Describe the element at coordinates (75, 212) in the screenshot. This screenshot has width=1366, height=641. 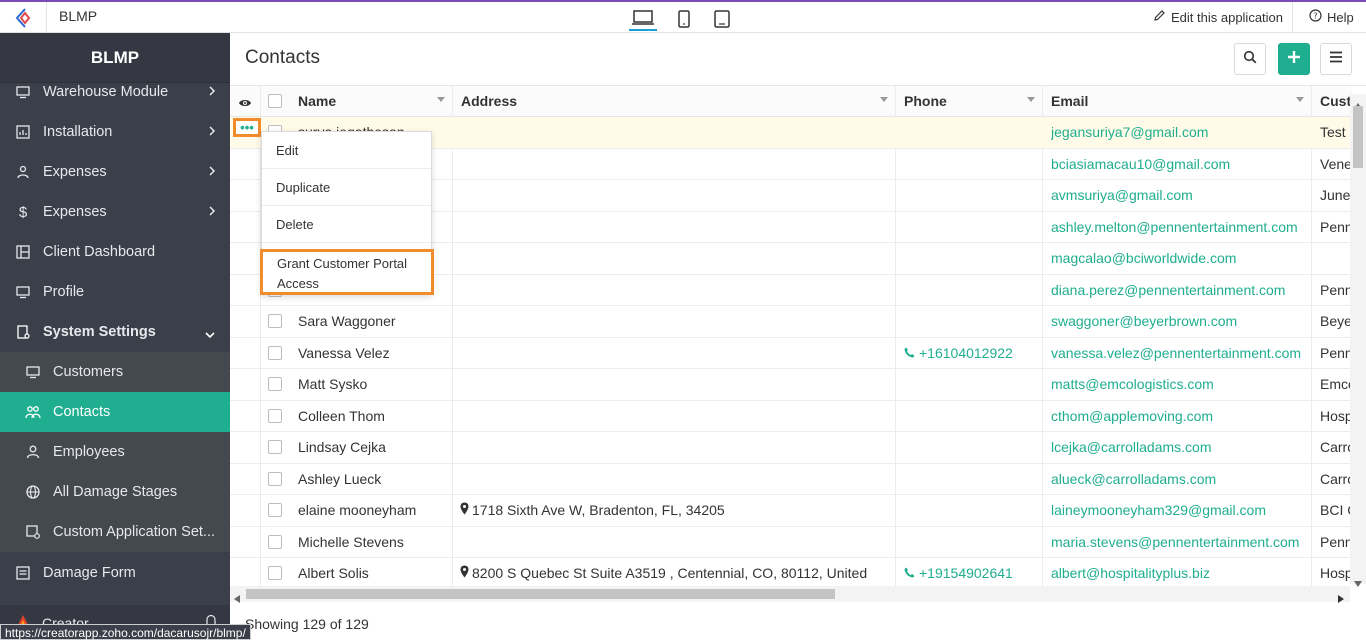
I see `sidebar-item-label: Expenses` at that location.